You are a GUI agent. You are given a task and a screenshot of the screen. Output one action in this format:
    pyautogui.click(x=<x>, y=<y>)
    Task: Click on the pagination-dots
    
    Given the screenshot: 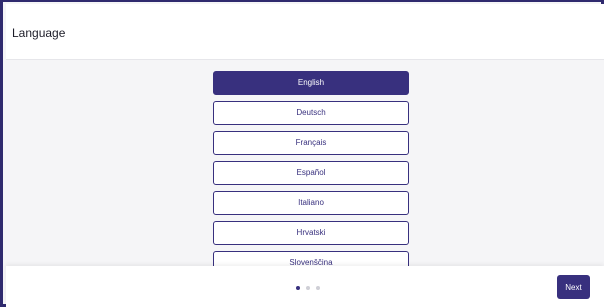 What is the action you would take?
    pyautogui.click(x=308, y=288)
    